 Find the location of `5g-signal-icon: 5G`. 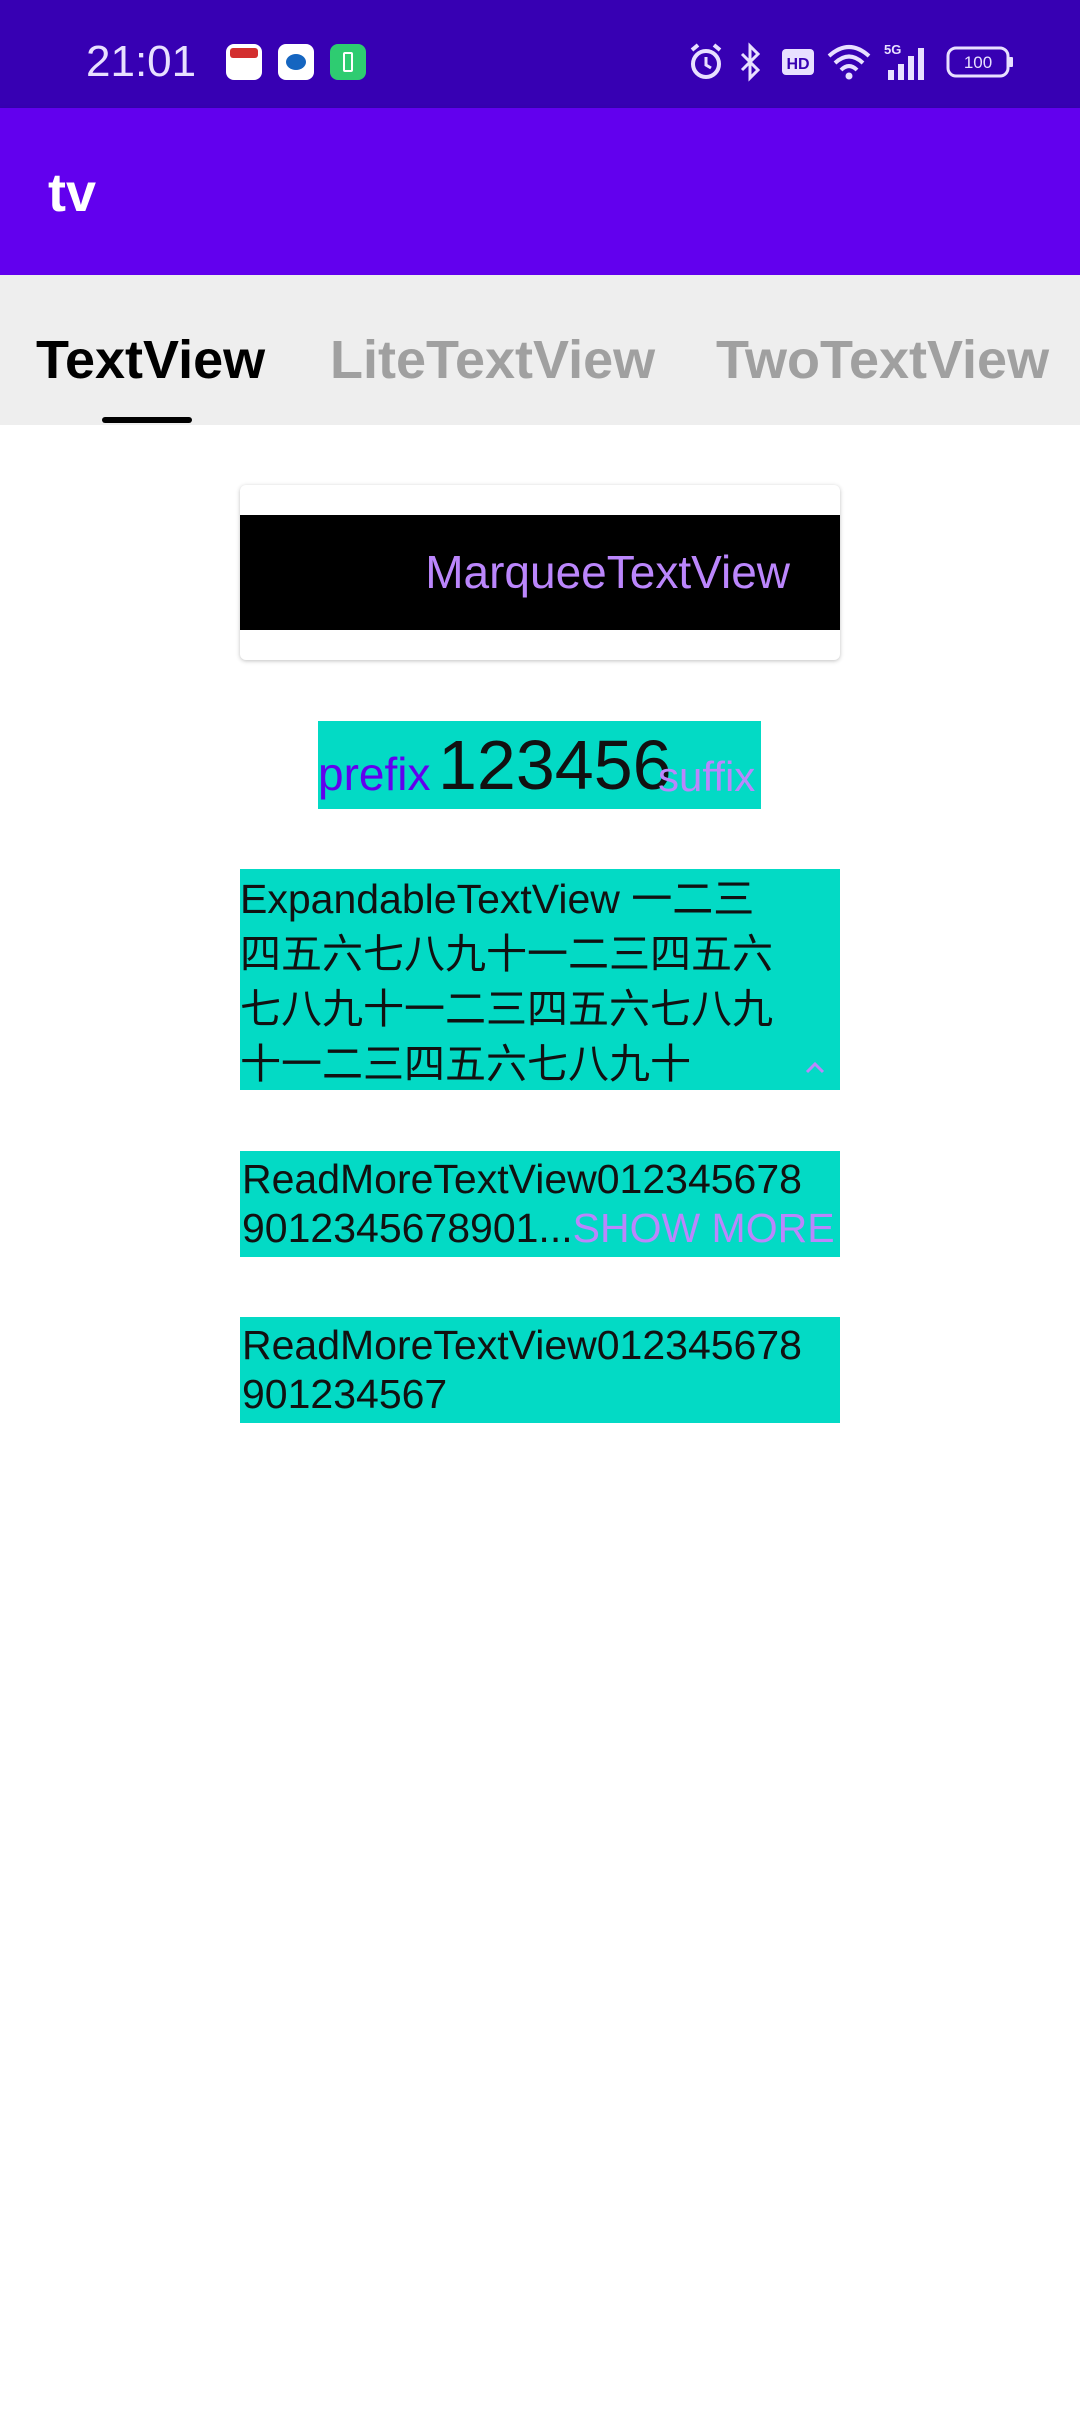

5g-signal-icon: 5G is located at coordinates (904, 61).